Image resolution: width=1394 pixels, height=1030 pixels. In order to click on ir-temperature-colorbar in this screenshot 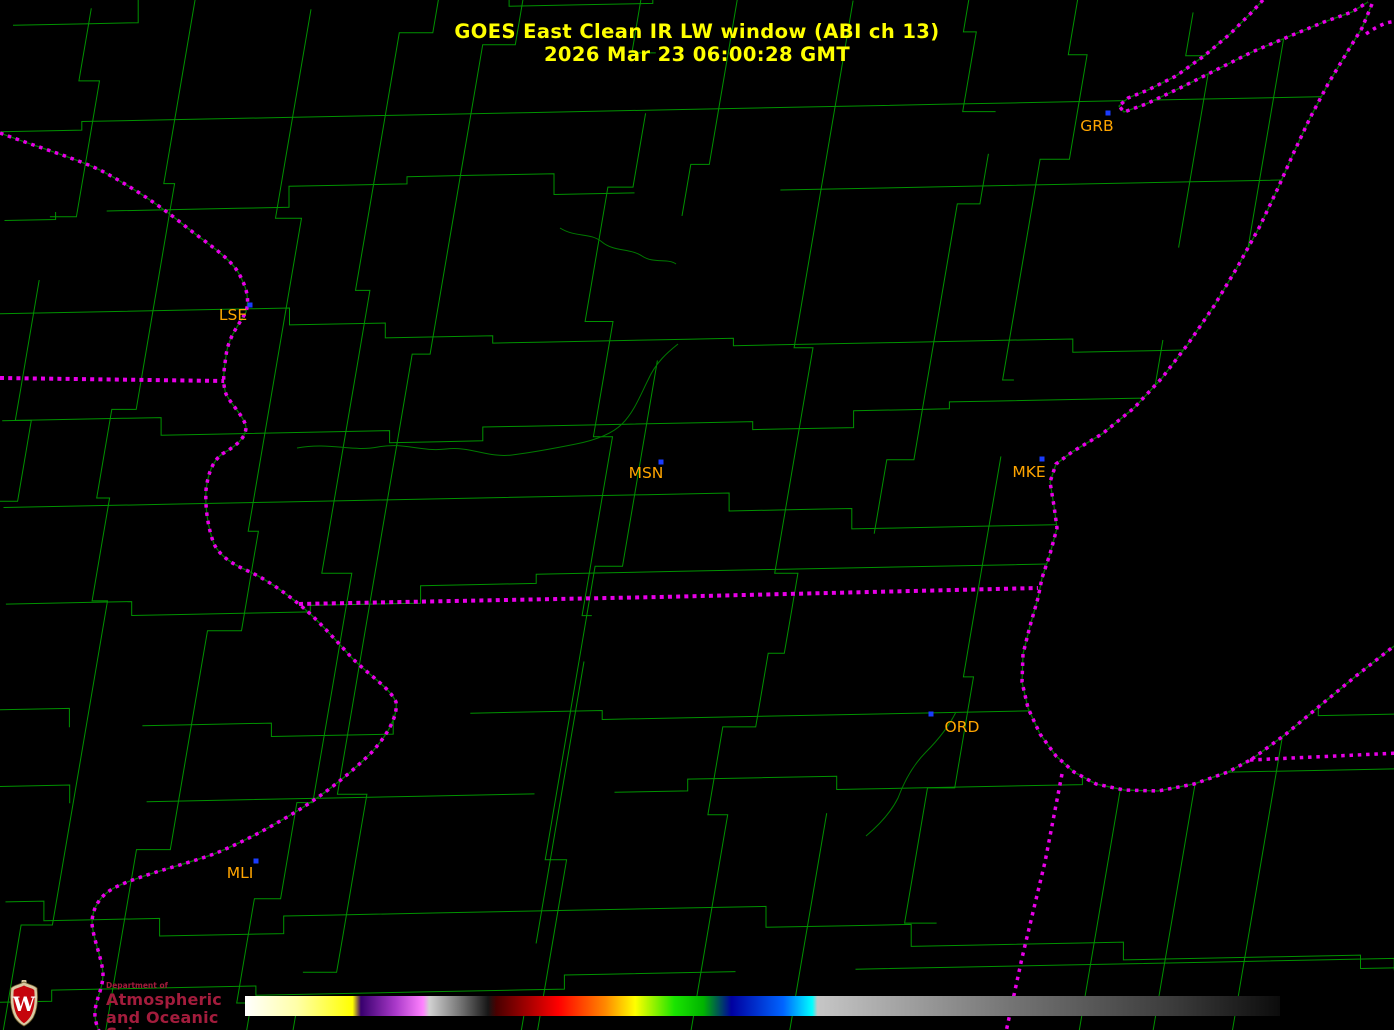, I will do `click(762, 1006)`.